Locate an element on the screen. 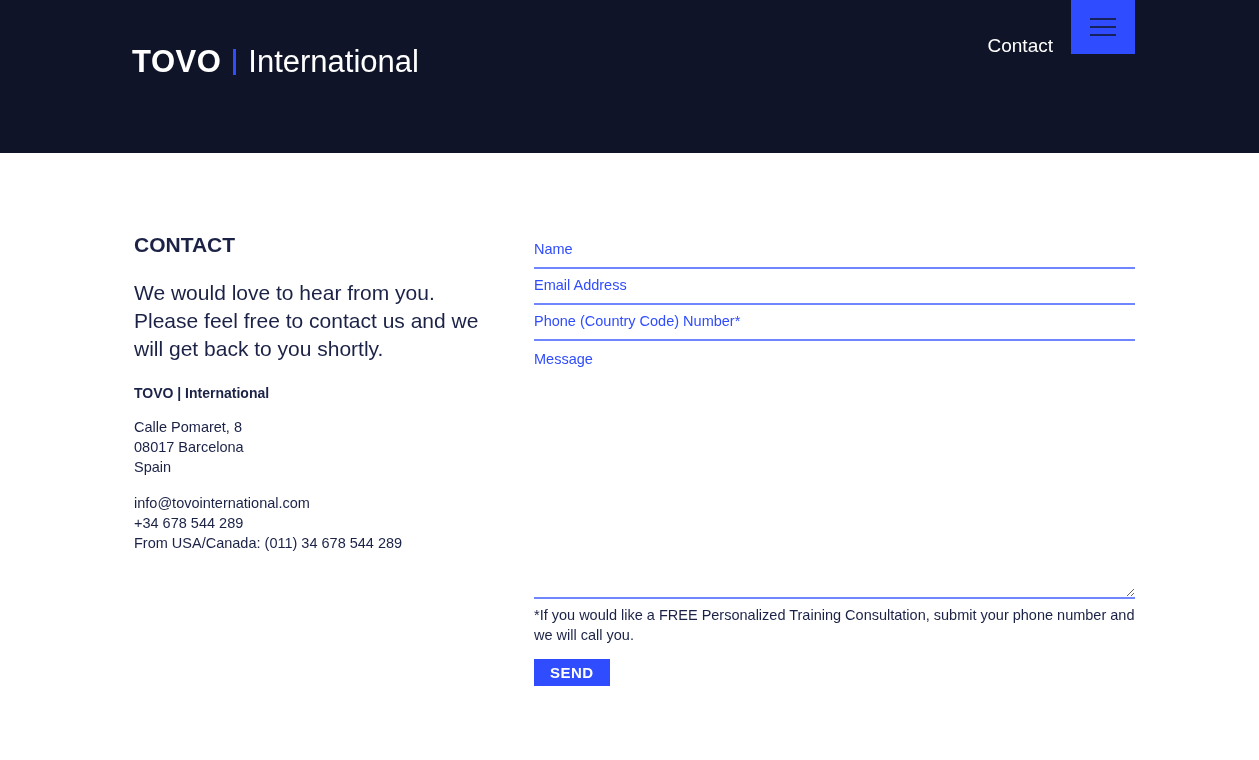 Image resolution: width=1259 pixels, height=760 pixels. contact-detail: +34 678 544 289 is located at coordinates (189, 523).